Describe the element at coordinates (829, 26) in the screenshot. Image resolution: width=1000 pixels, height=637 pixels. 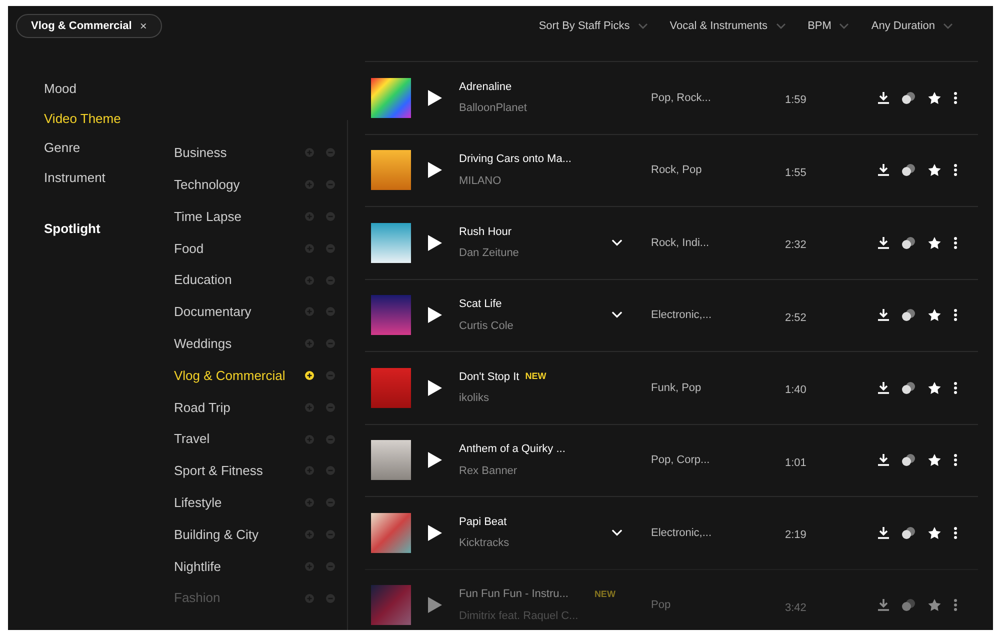
I see `filter-dropdown: BPM` at that location.